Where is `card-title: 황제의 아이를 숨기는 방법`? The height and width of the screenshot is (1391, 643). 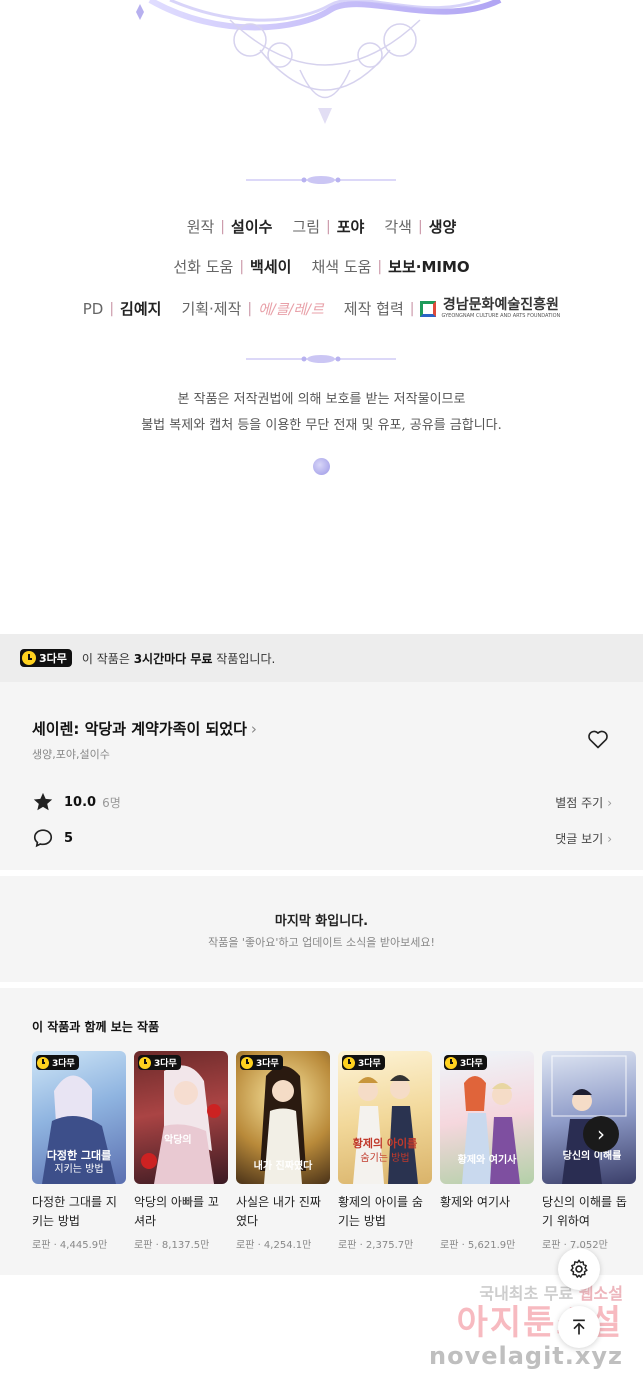 card-title: 황제의 아이를 숨기는 방법 is located at coordinates (380, 1211).